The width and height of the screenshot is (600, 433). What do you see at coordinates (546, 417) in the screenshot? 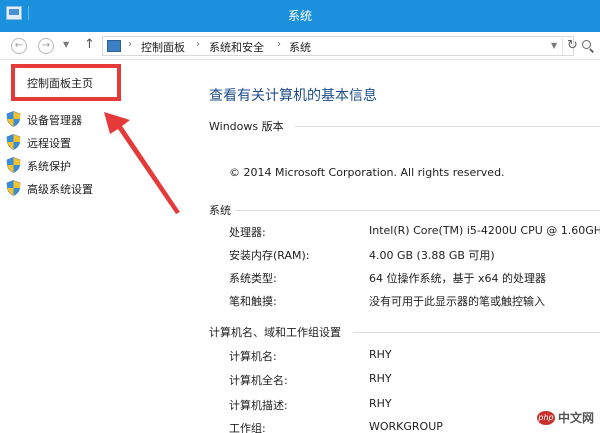
I see `php-logo-icon: php` at bounding box center [546, 417].